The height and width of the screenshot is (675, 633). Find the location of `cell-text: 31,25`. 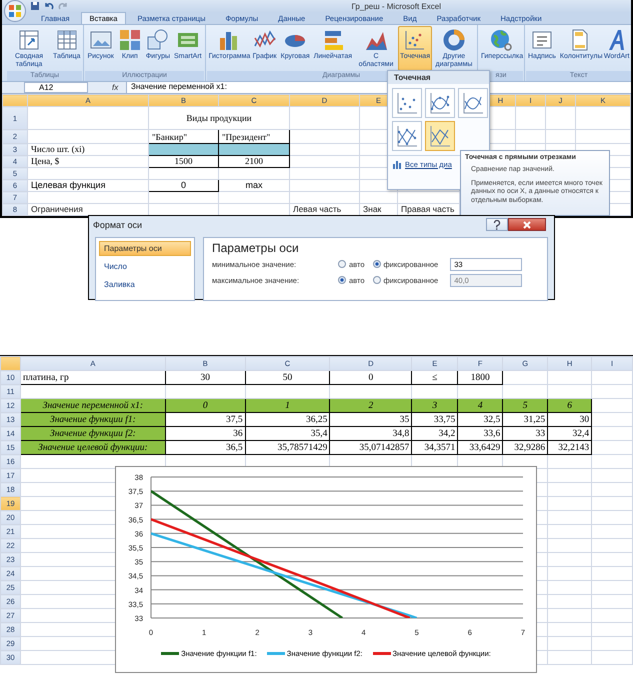

cell-text: 31,25 is located at coordinates (535, 420).